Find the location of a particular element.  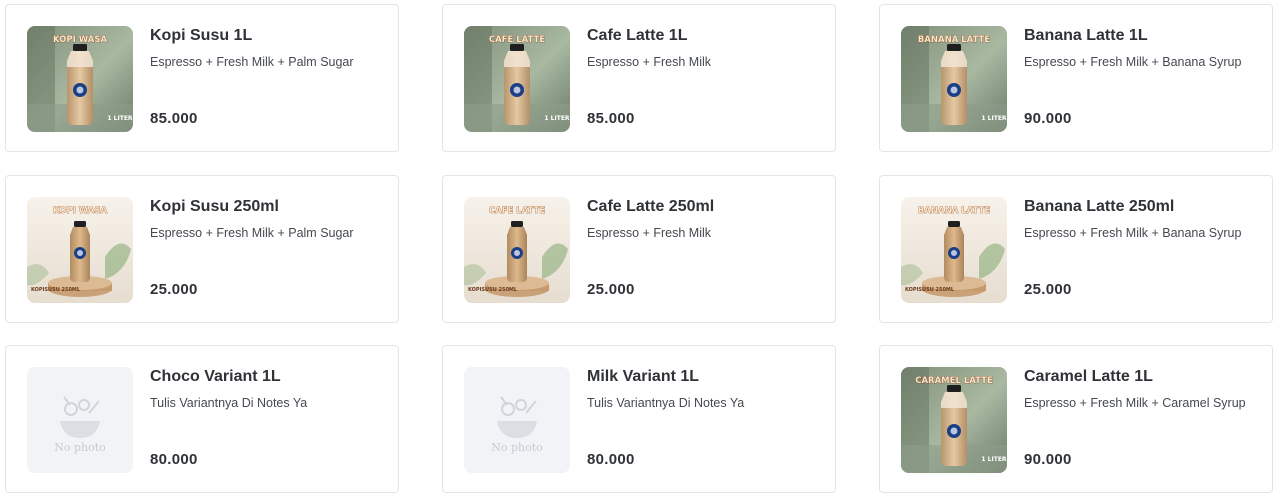

product-name: Kopi Susu 250ml is located at coordinates (214, 206).